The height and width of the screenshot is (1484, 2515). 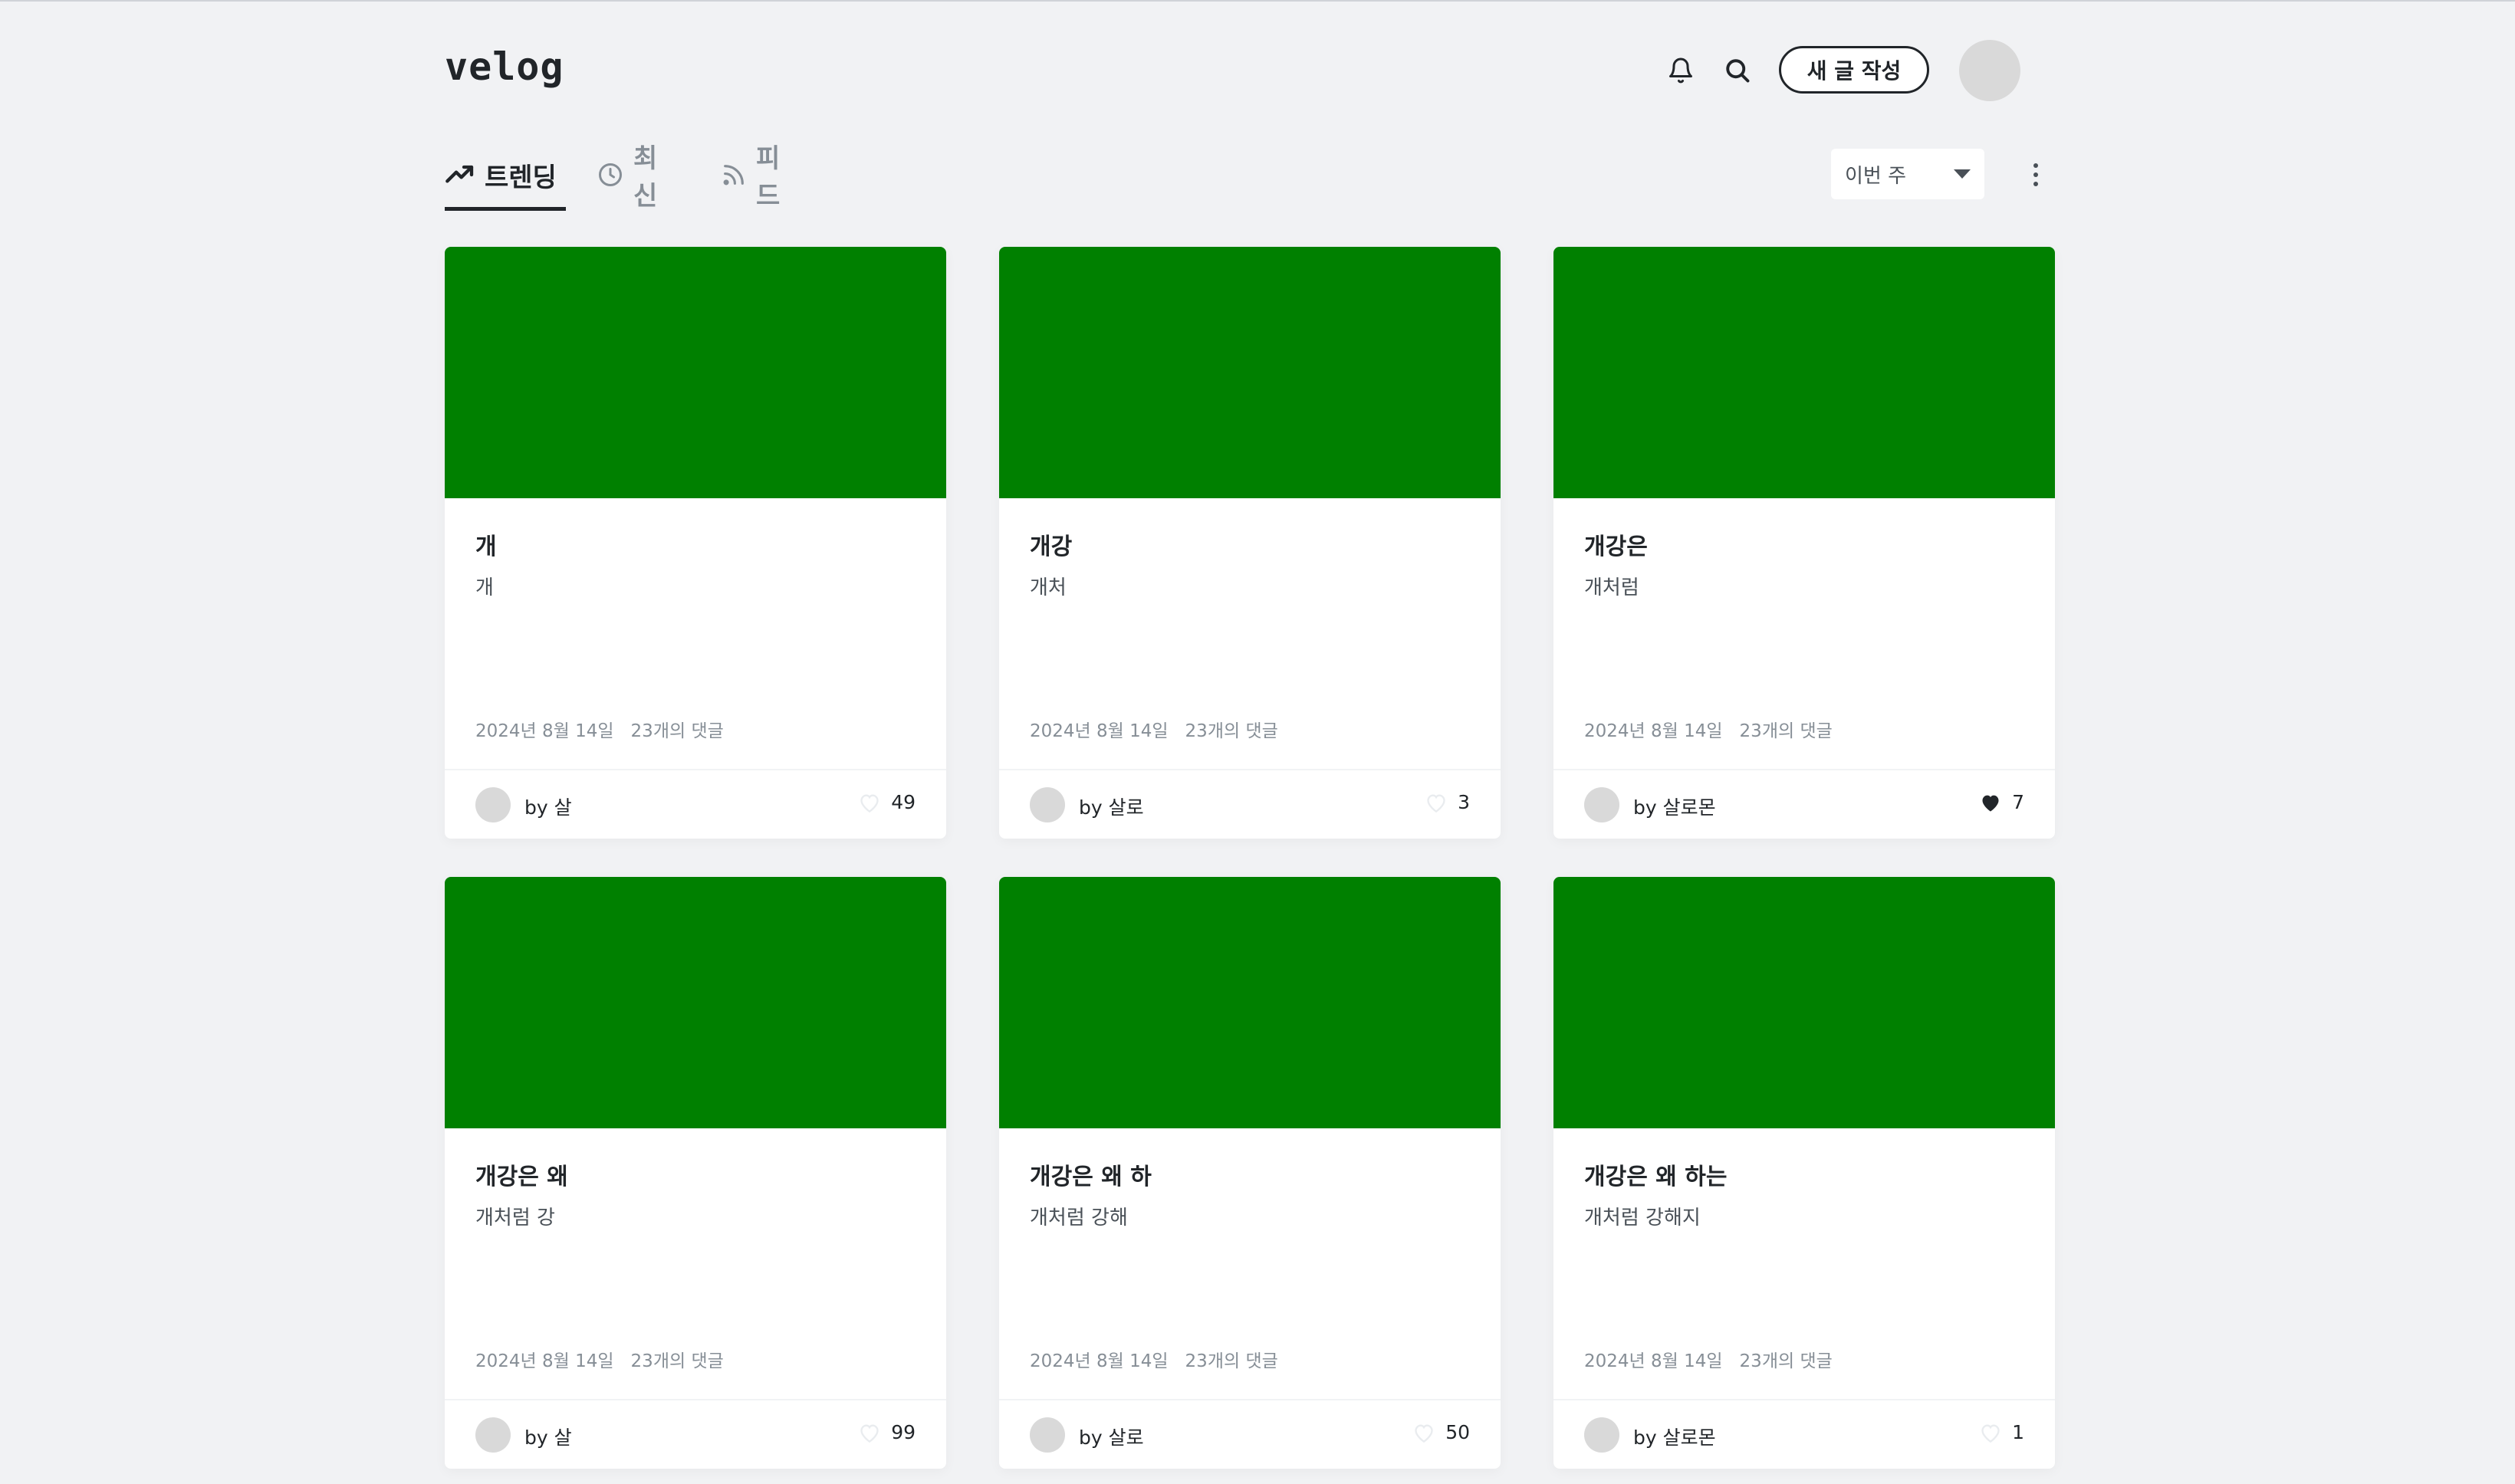 I want to click on period-label: 이번 주, so click(x=1876, y=176).